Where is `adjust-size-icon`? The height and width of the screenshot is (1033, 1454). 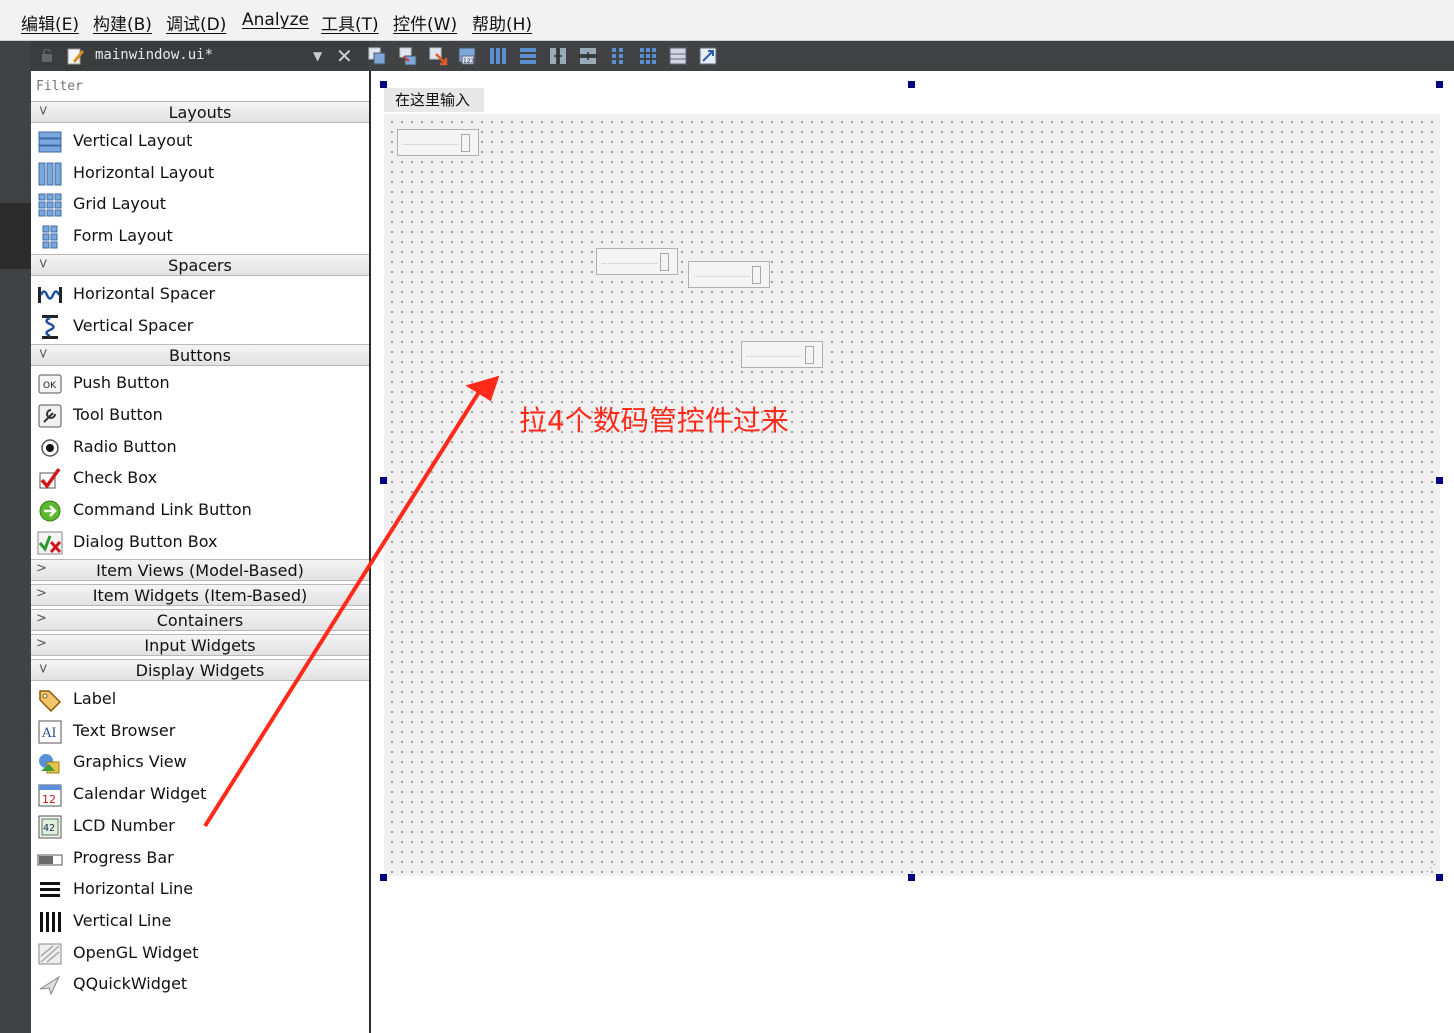
adjust-size-icon is located at coordinates (708, 56).